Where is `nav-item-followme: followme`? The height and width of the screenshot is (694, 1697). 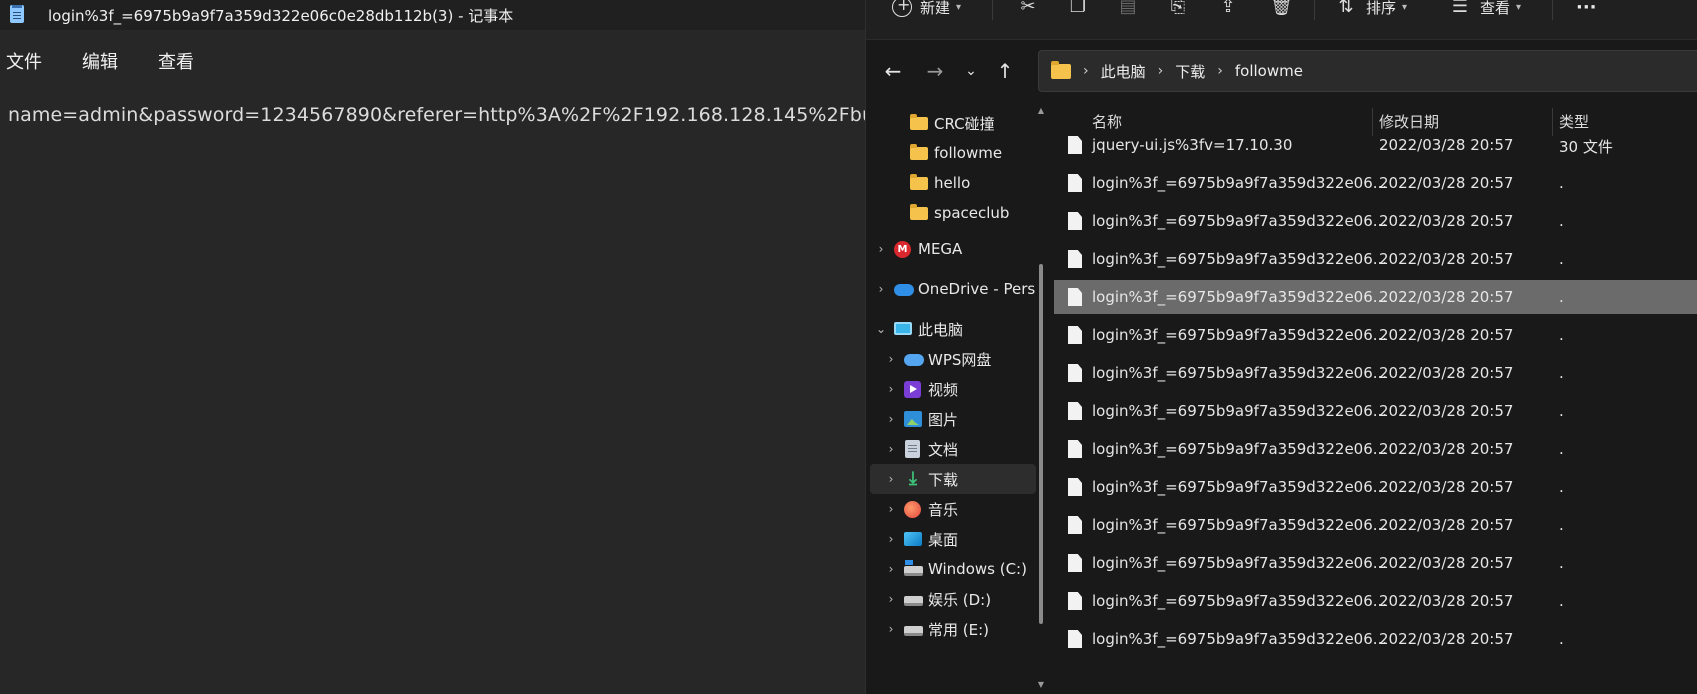 nav-item-followme: followme is located at coordinates (953, 153).